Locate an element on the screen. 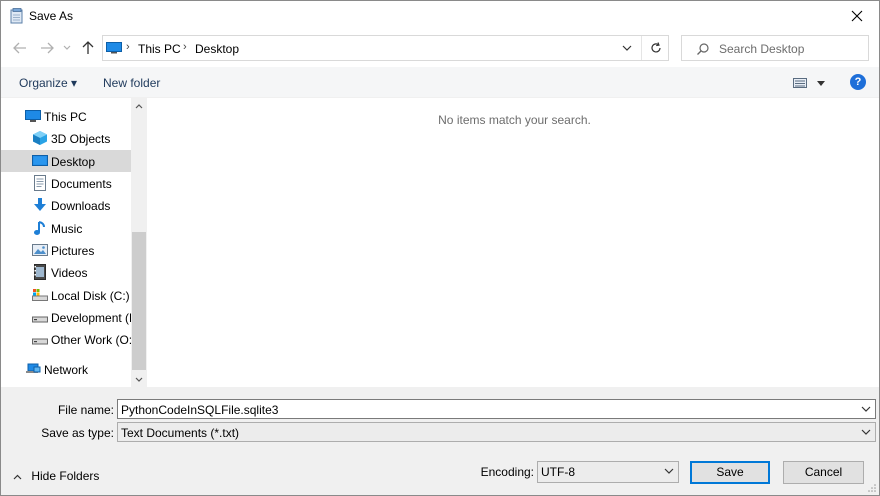 The image size is (880, 496). nav-item-label: Network is located at coordinates (66, 370).